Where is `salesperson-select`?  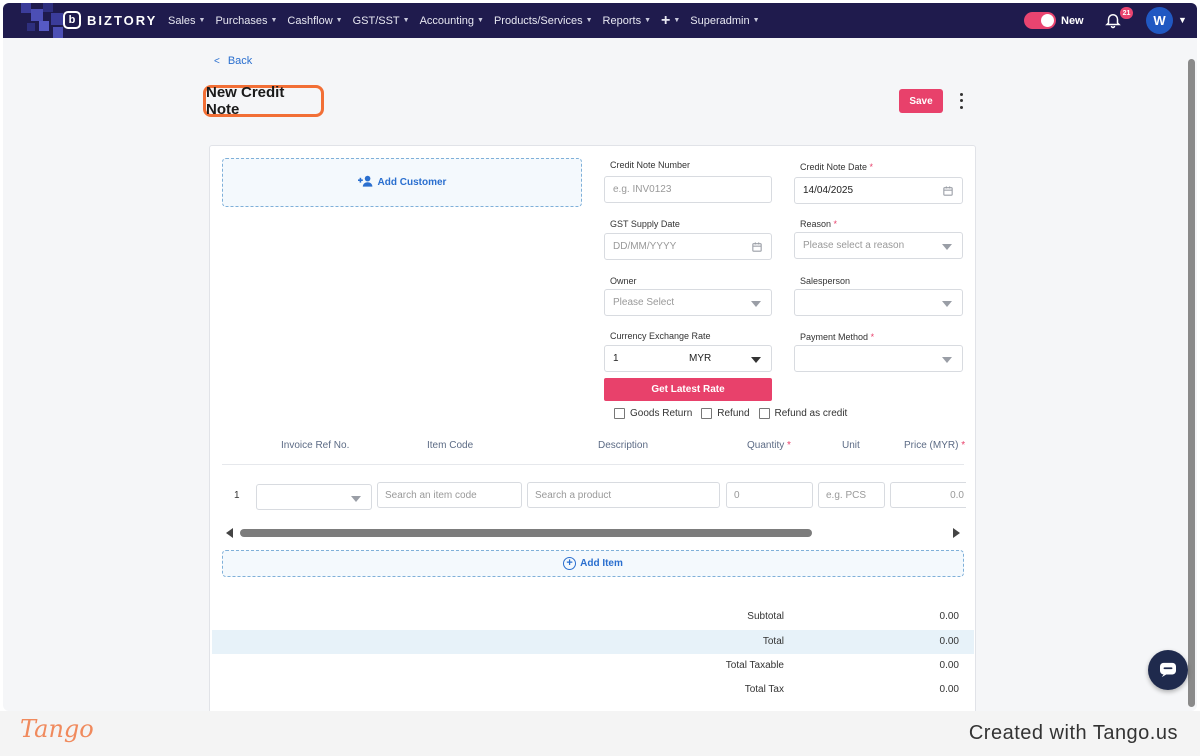 salesperson-select is located at coordinates (878, 302).